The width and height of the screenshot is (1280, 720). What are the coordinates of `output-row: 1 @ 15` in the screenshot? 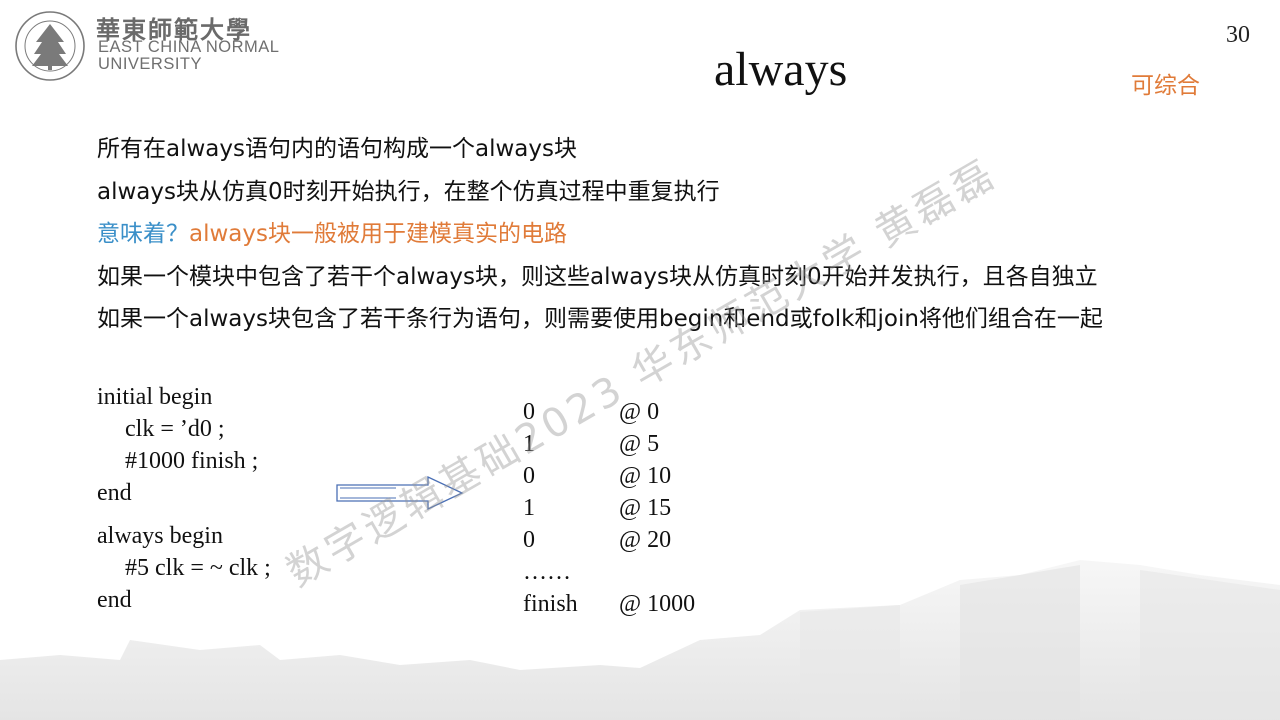 It's located at (609, 508).